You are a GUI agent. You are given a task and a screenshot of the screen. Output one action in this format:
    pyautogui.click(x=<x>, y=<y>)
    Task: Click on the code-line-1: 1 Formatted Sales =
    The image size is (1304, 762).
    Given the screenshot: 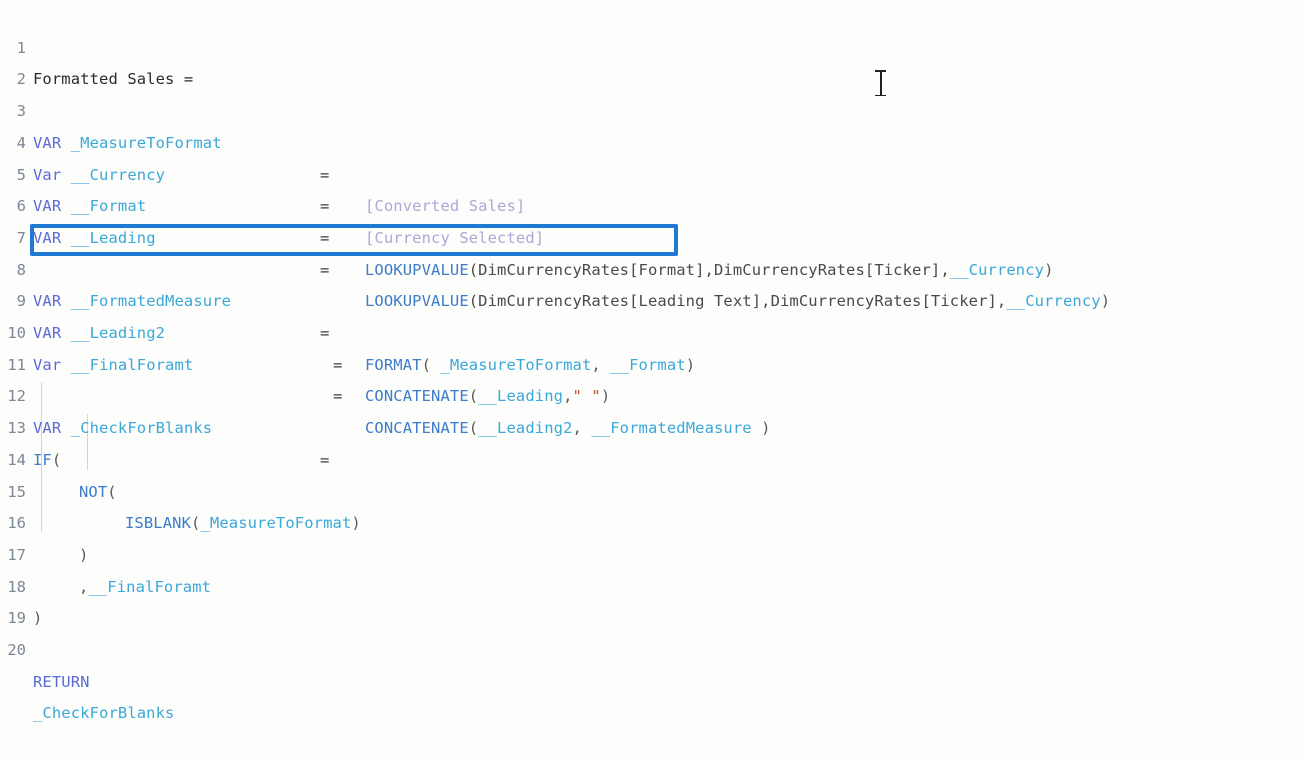 What is the action you would take?
    pyautogui.click(x=652, y=45)
    